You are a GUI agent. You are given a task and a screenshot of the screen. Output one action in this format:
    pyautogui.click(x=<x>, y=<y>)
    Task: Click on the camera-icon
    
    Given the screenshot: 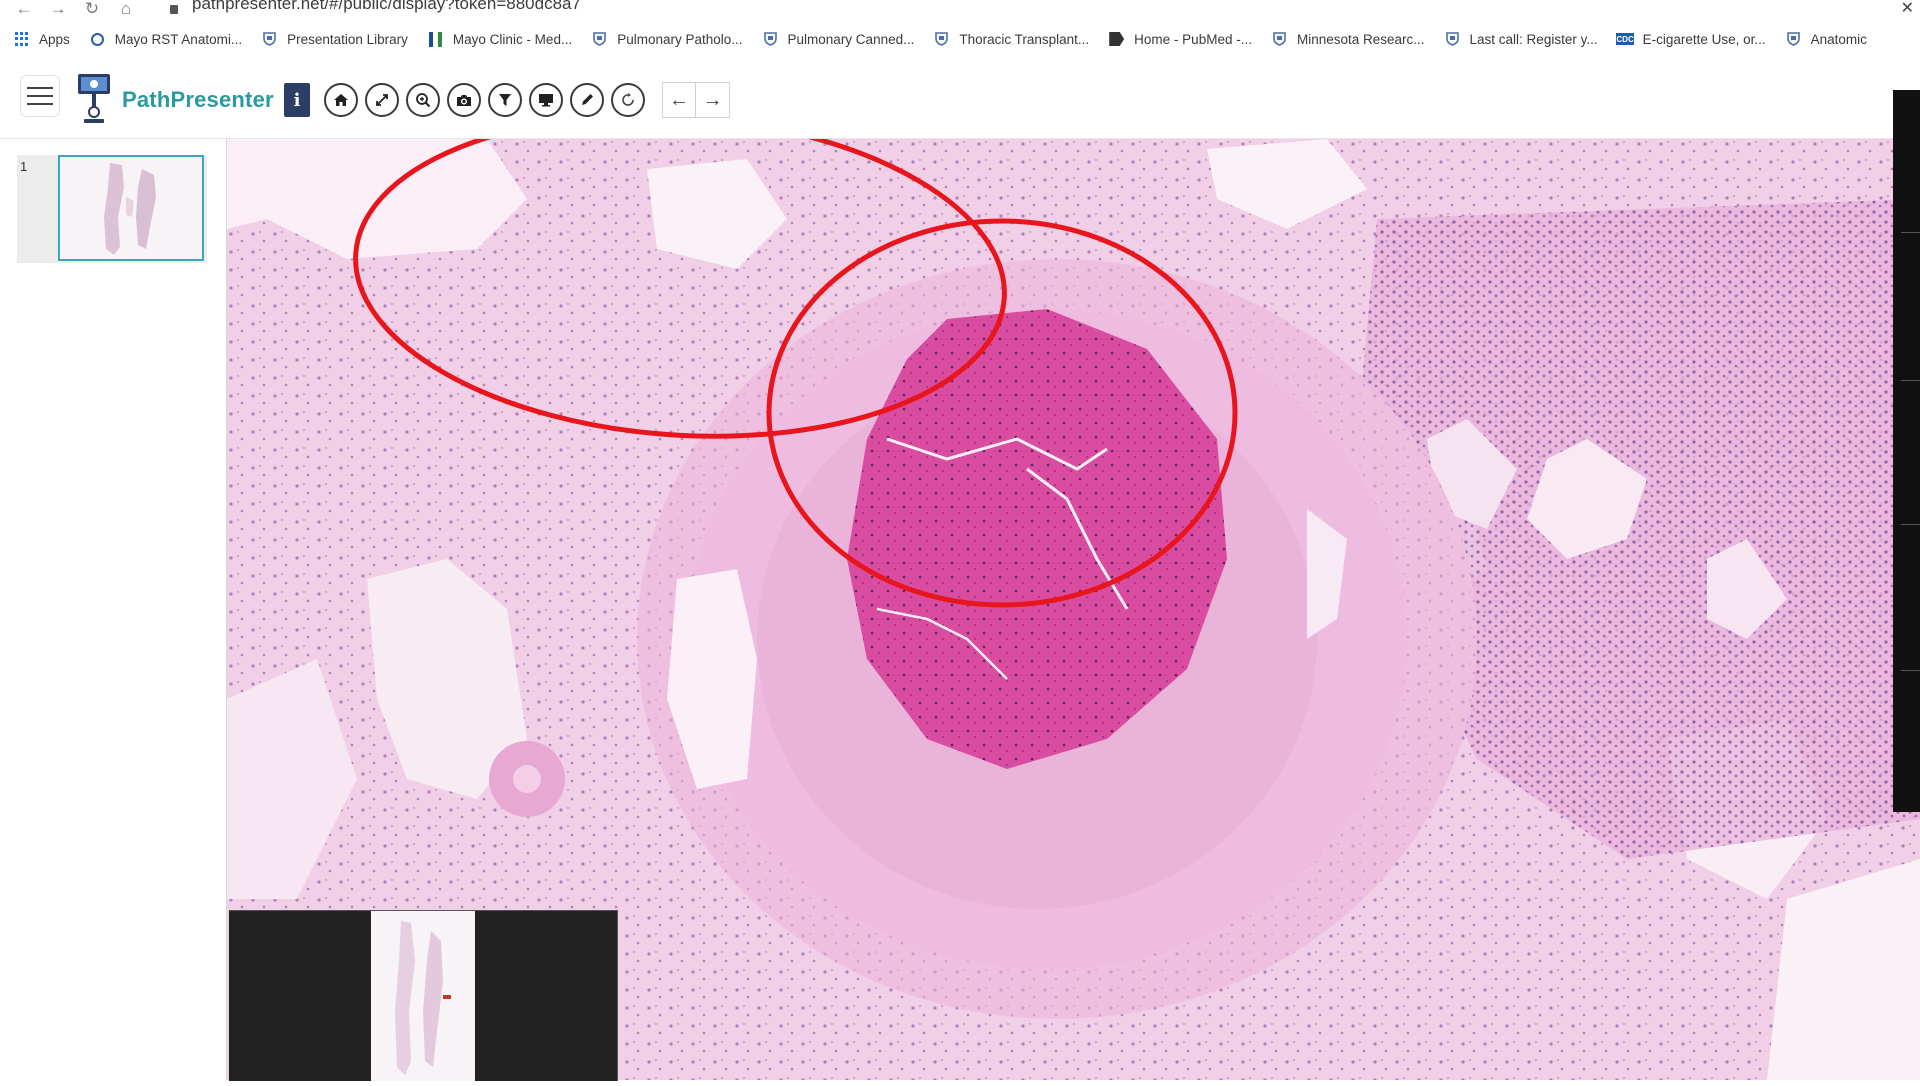 What is the action you would take?
    pyautogui.click(x=464, y=100)
    